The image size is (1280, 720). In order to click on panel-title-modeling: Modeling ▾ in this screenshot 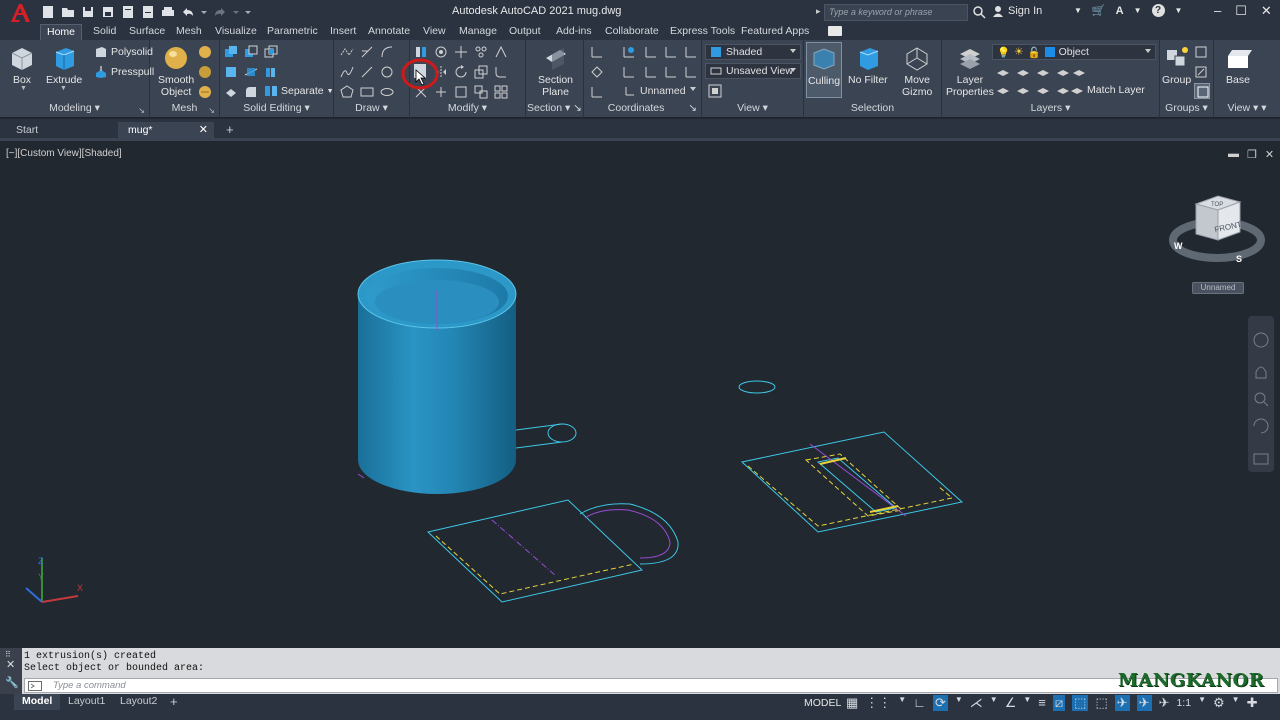, I will do `click(74, 109)`.